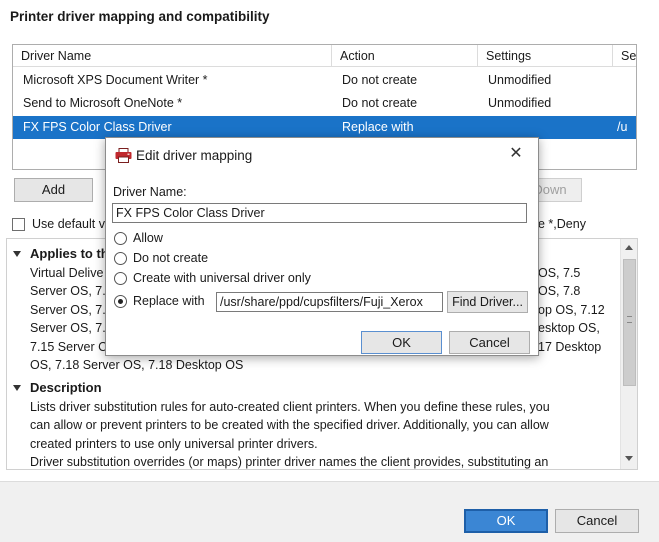  Describe the element at coordinates (137, 365) in the screenshot. I see `applies-line: OS, 7.18 Server OS, 7.18 Desktop OS` at that location.